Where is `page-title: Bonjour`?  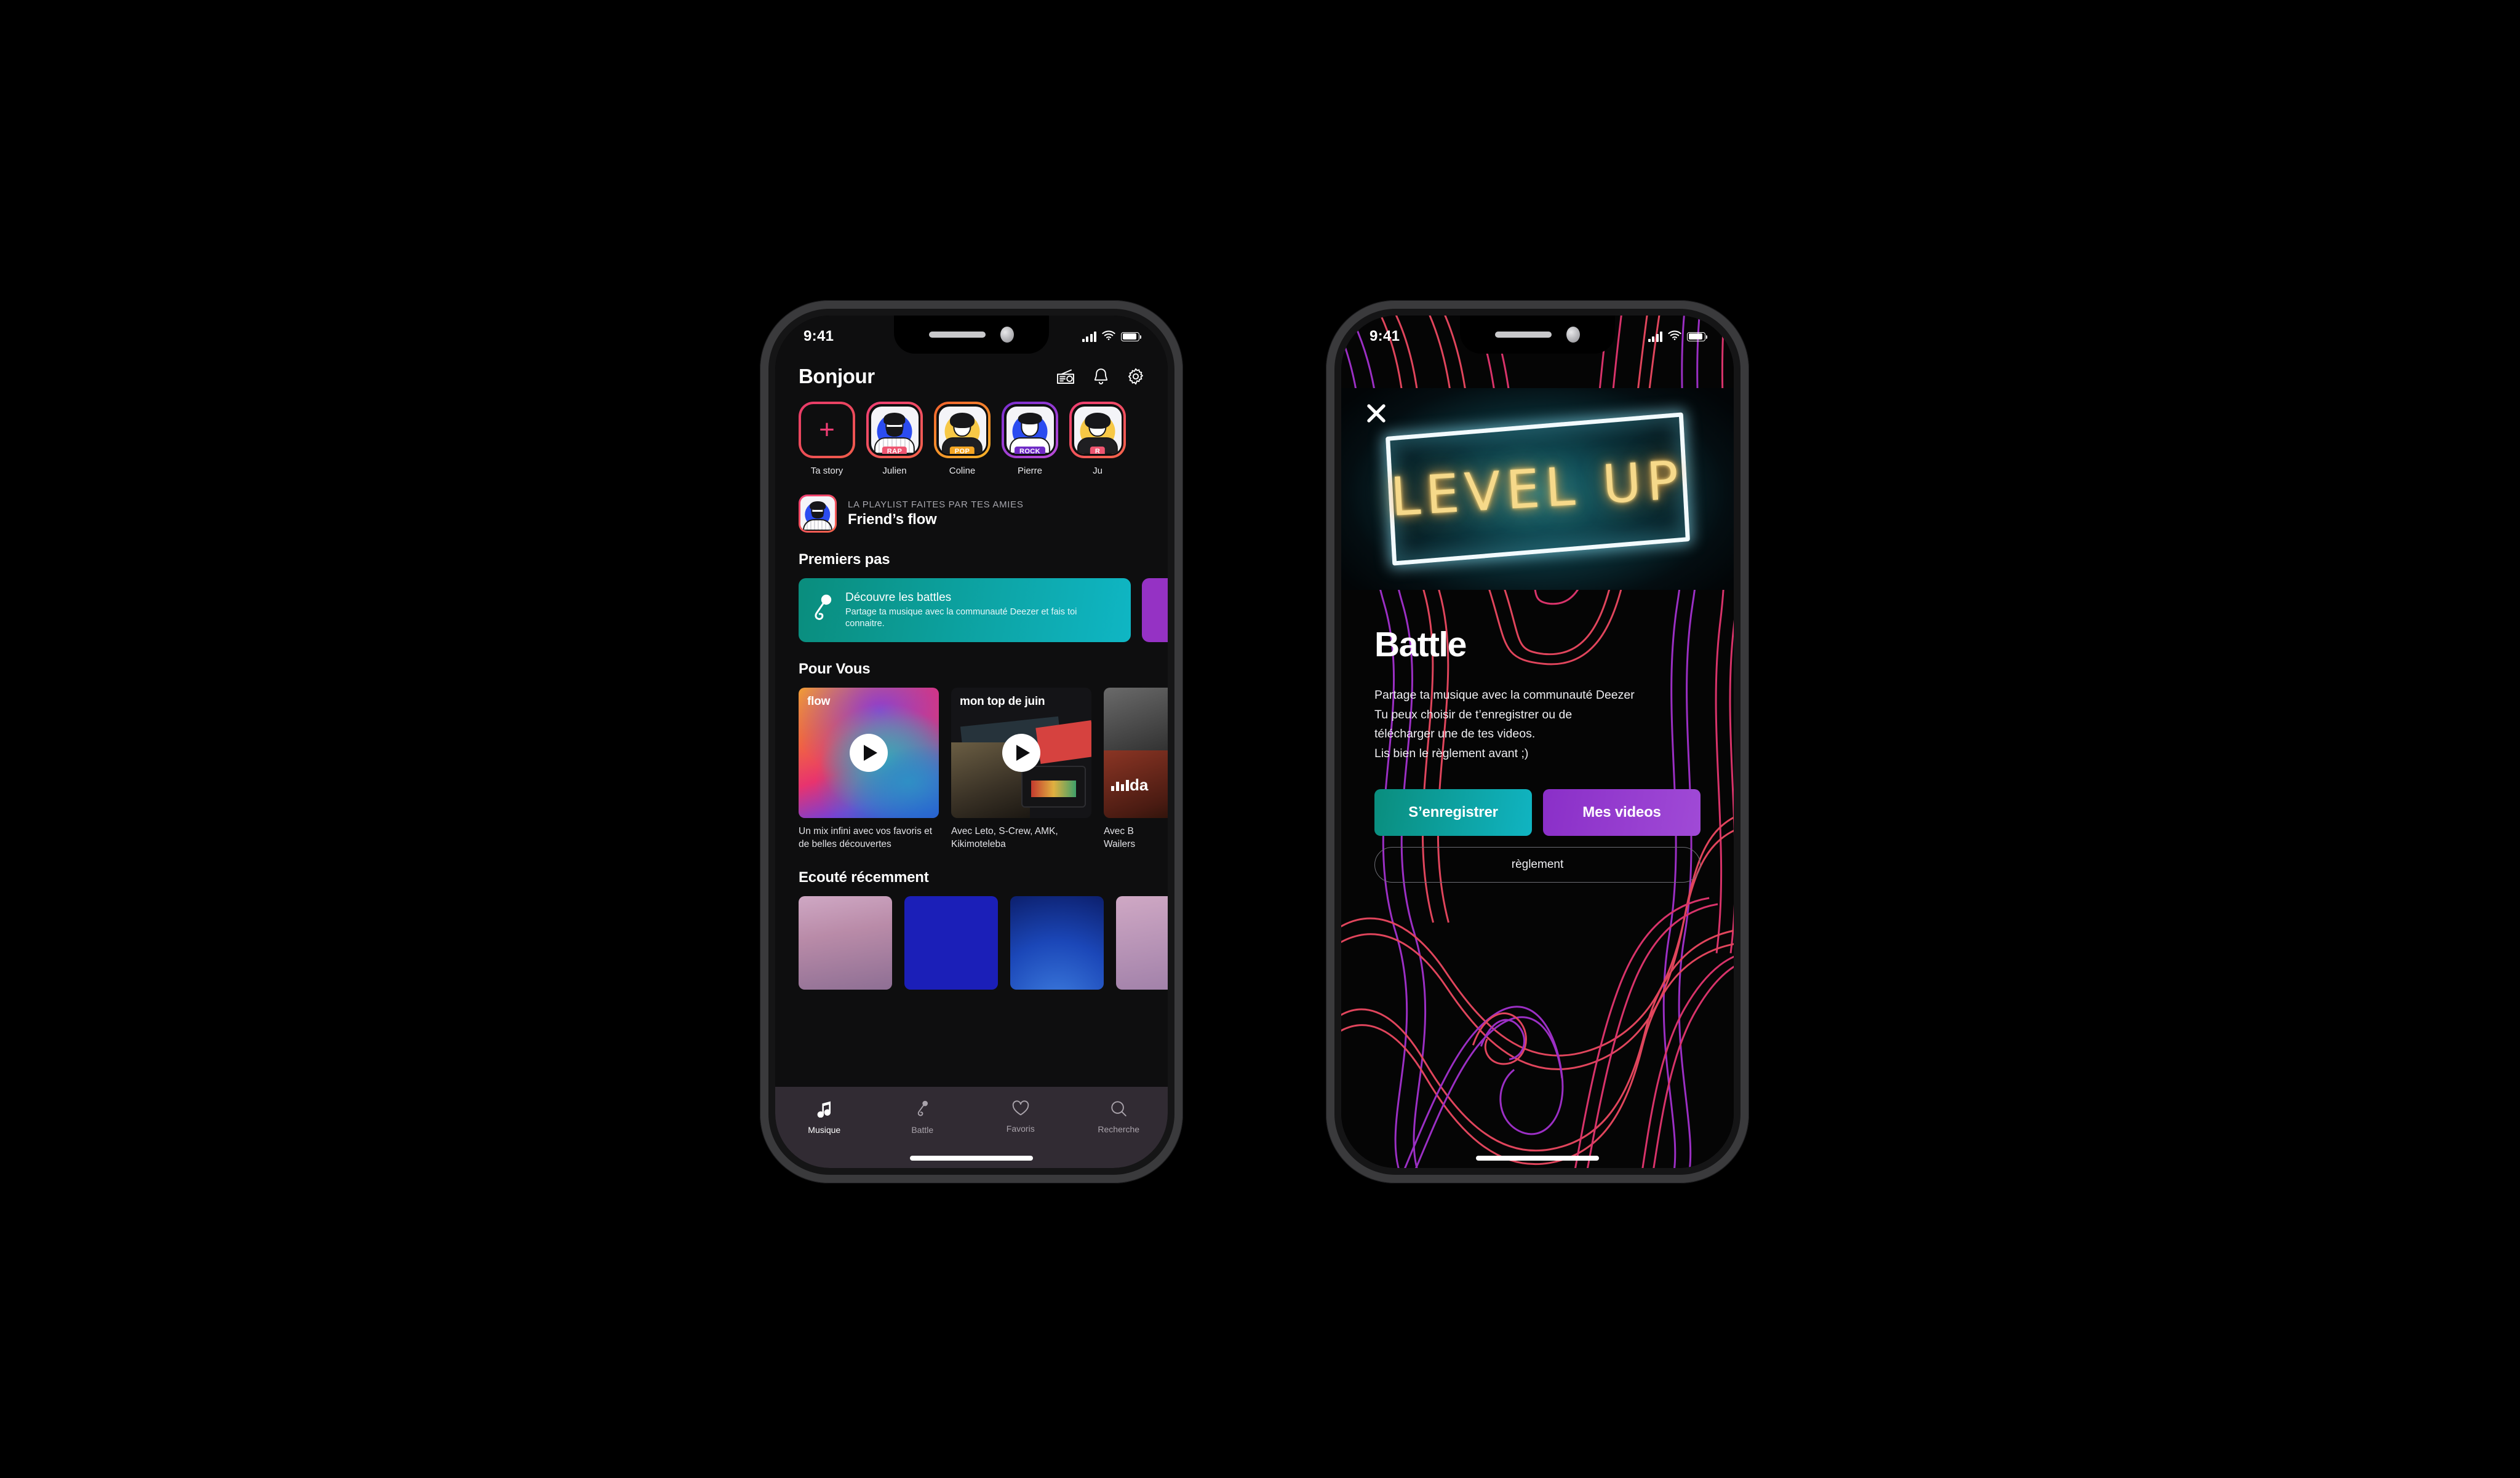
page-title: Bonjour is located at coordinates (837, 376).